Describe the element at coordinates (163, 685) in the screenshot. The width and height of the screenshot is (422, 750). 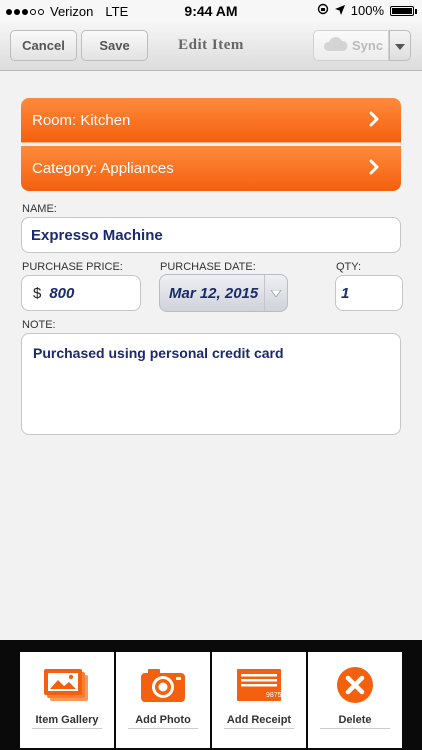
I see `camera-icon` at that location.